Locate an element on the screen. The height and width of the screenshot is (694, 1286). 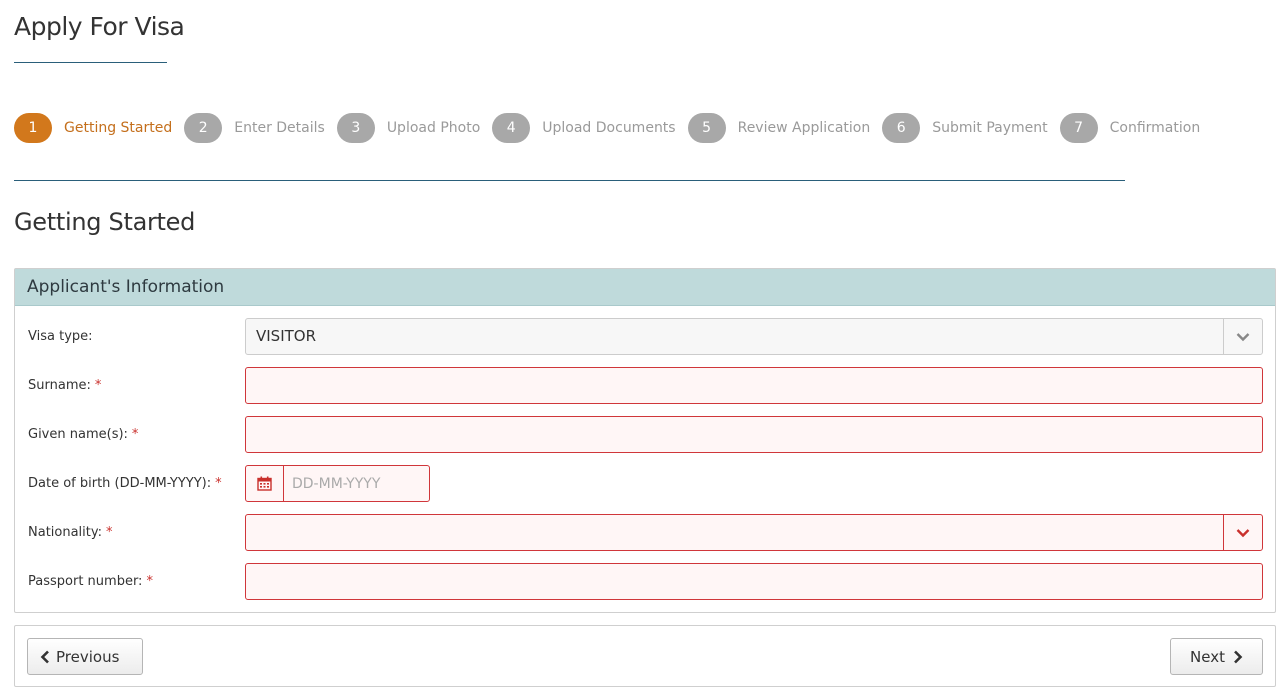
given-names-input is located at coordinates (754, 434).